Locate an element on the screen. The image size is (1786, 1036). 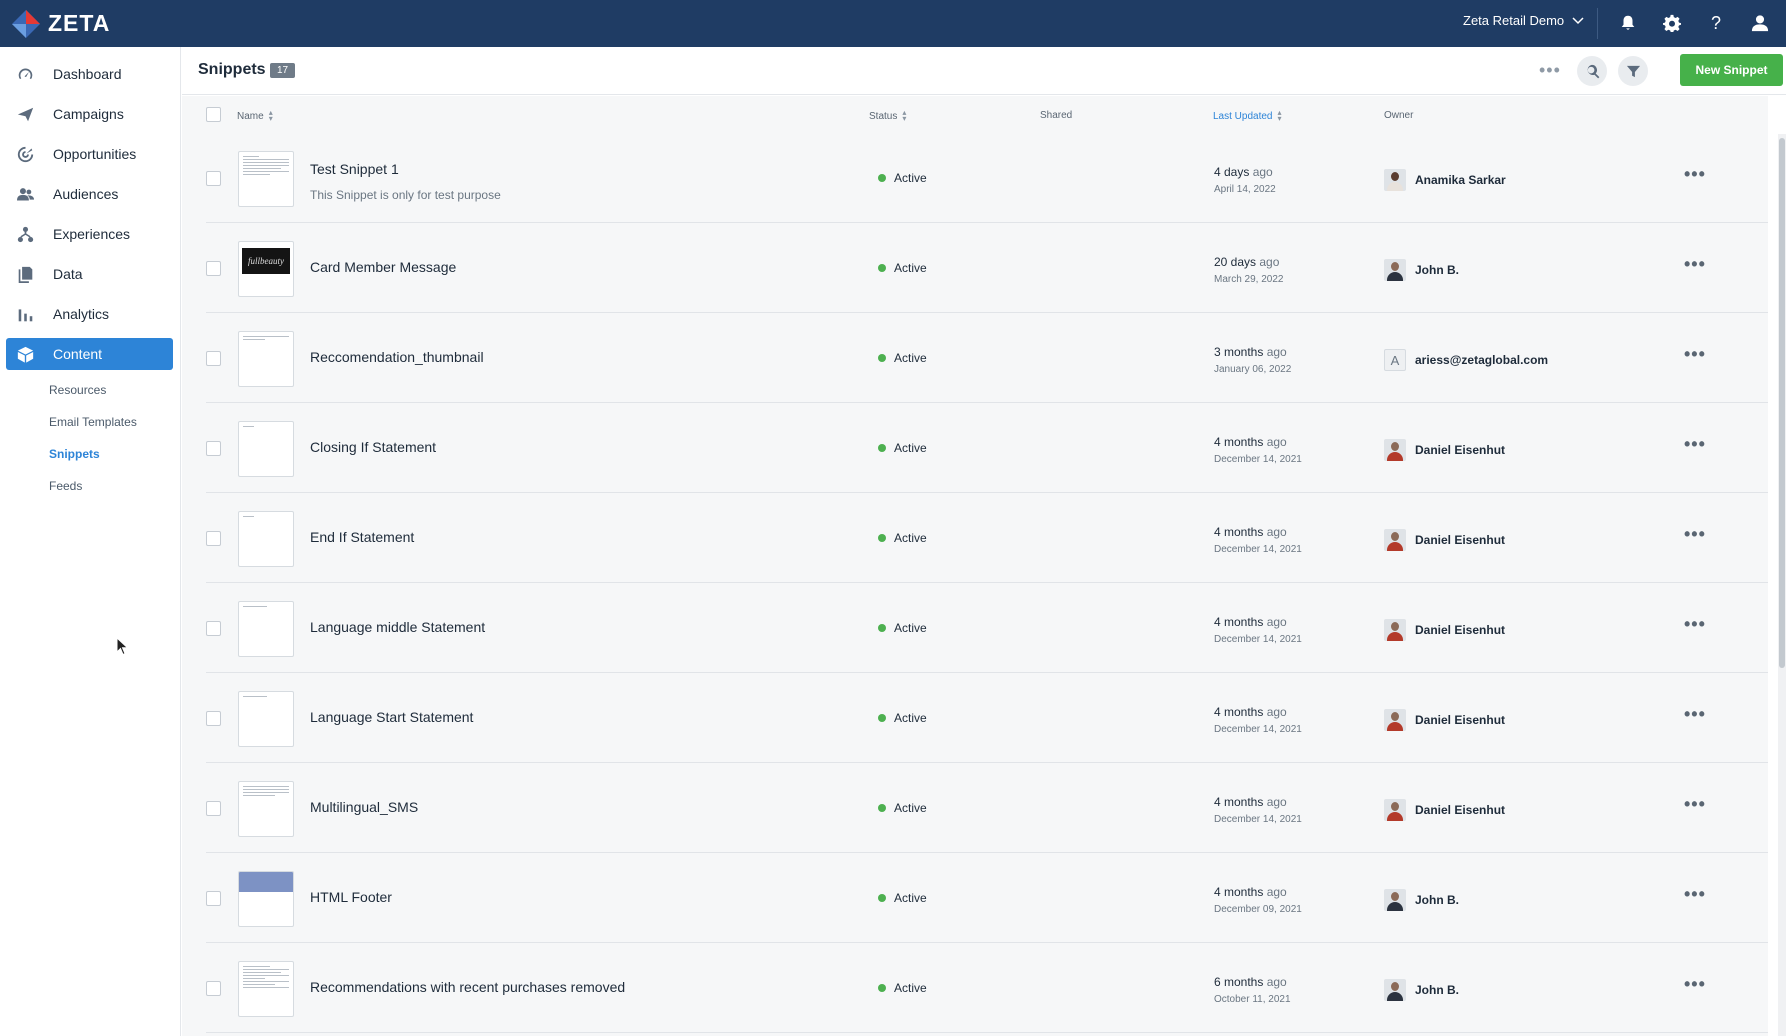
sidebar-item-audiences: Audiences is located at coordinates (89, 194).